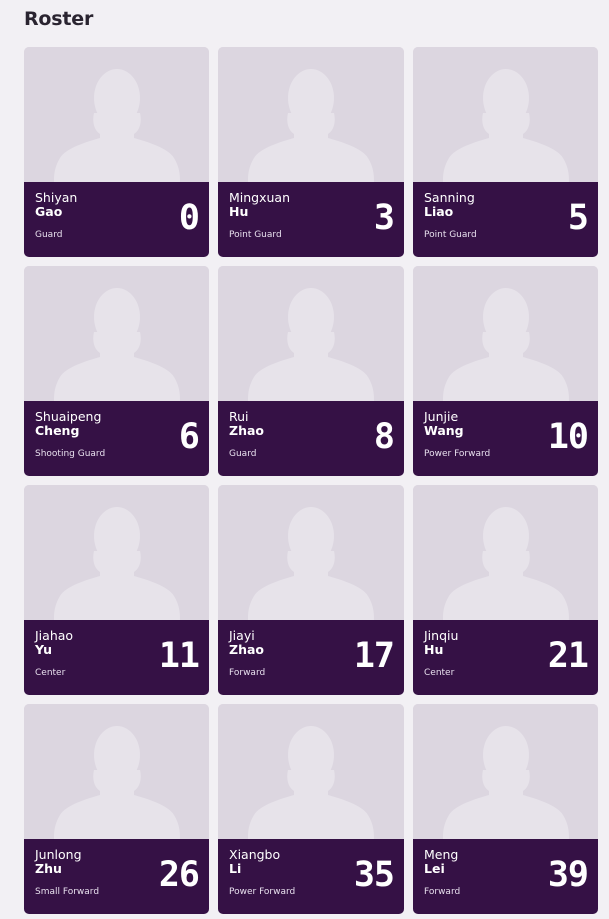 Image resolution: width=609 pixels, height=919 pixels. I want to click on player-info: Shuaipeng Cheng Shooting Guard 6, so click(116, 438).